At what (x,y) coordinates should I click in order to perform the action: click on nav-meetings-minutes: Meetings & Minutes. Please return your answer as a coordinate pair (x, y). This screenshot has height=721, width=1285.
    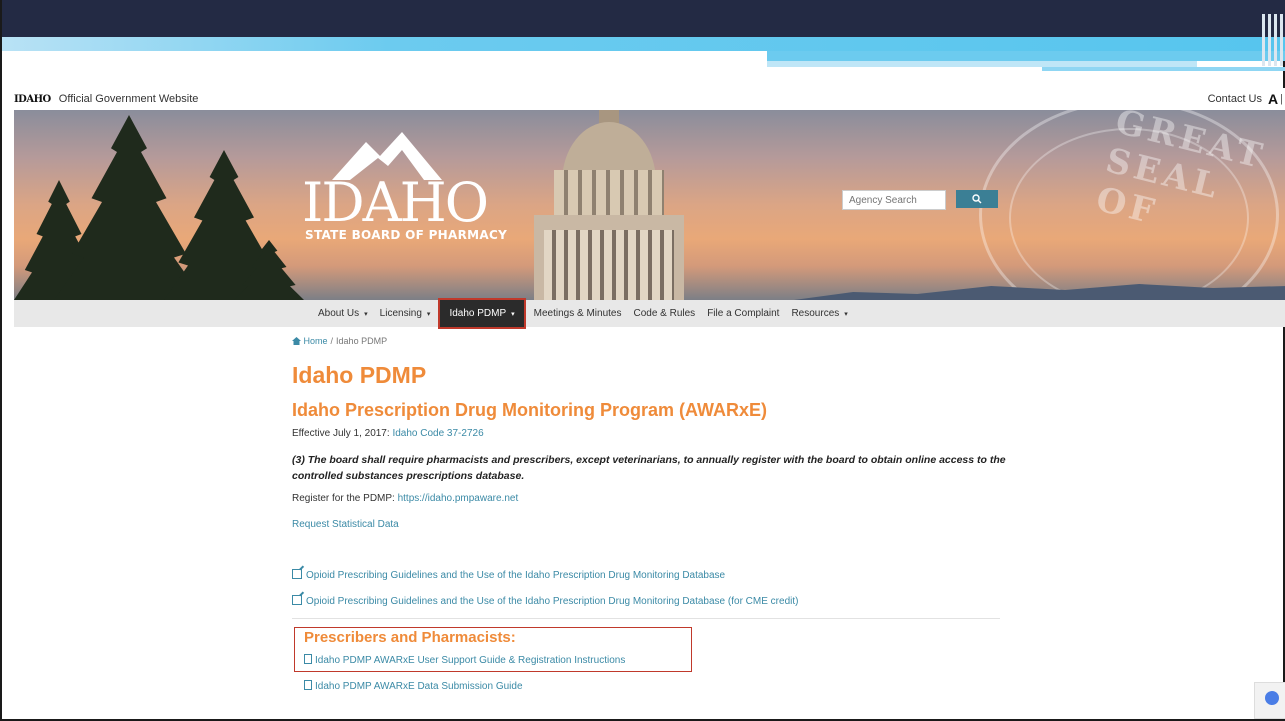
    Looking at the image, I should click on (578, 313).